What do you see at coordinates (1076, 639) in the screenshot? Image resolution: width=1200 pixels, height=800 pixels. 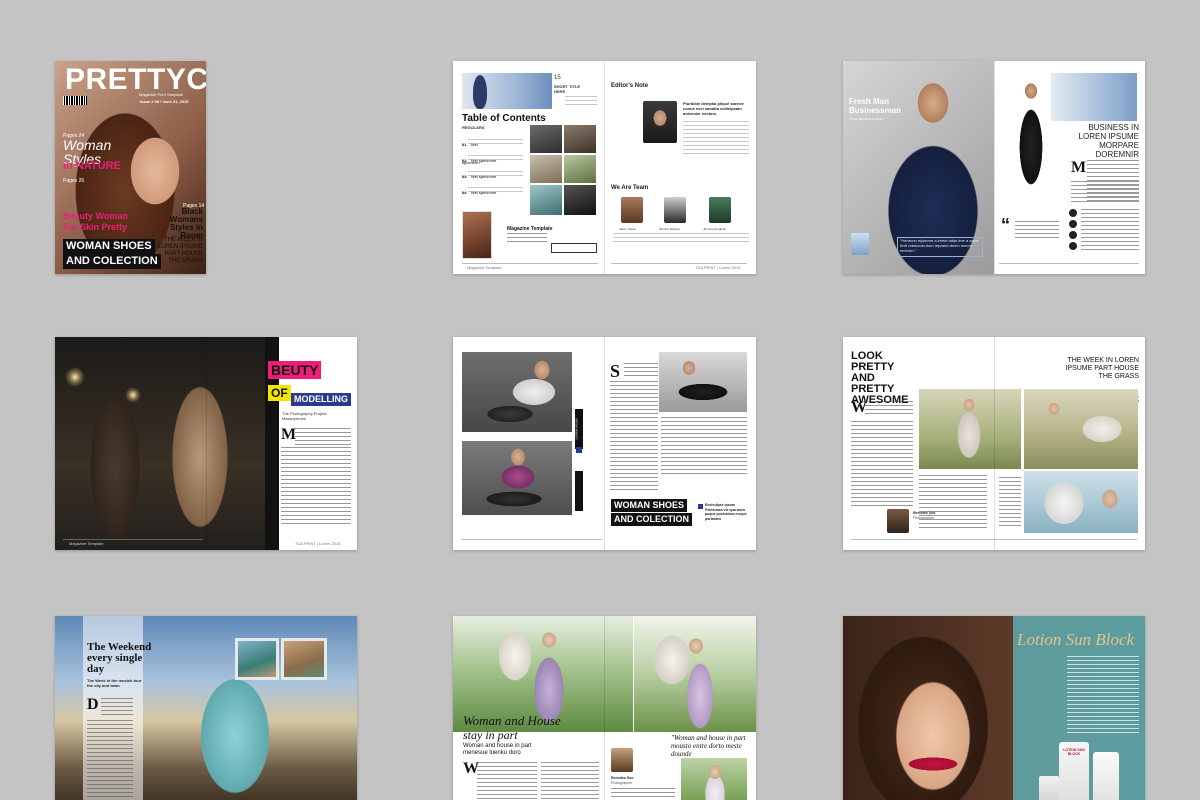 I see `lotion-title: Lotion Sun Block` at bounding box center [1076, 639].